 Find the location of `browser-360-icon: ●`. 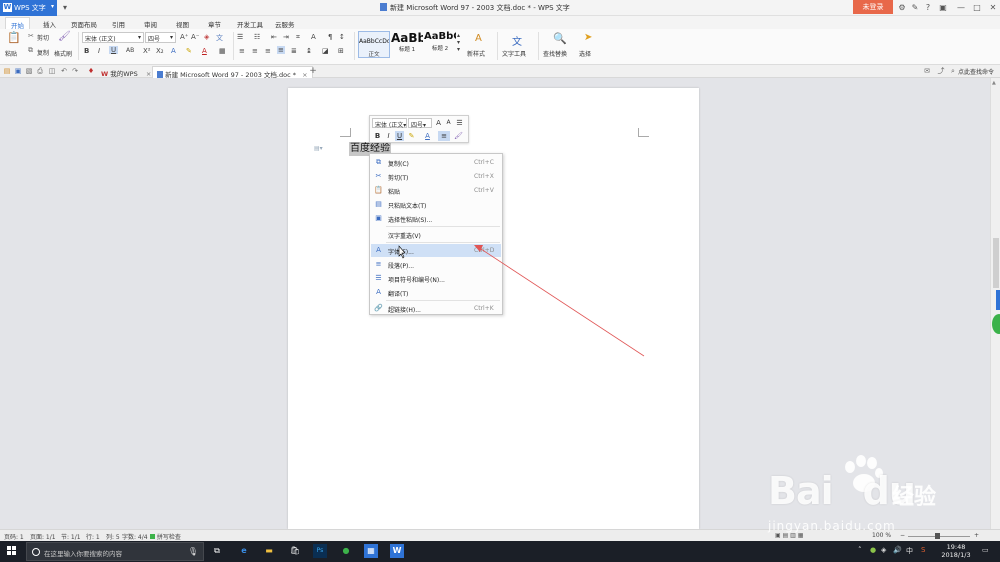

browser-360-icon: ● is located at coordinates (346, 551).